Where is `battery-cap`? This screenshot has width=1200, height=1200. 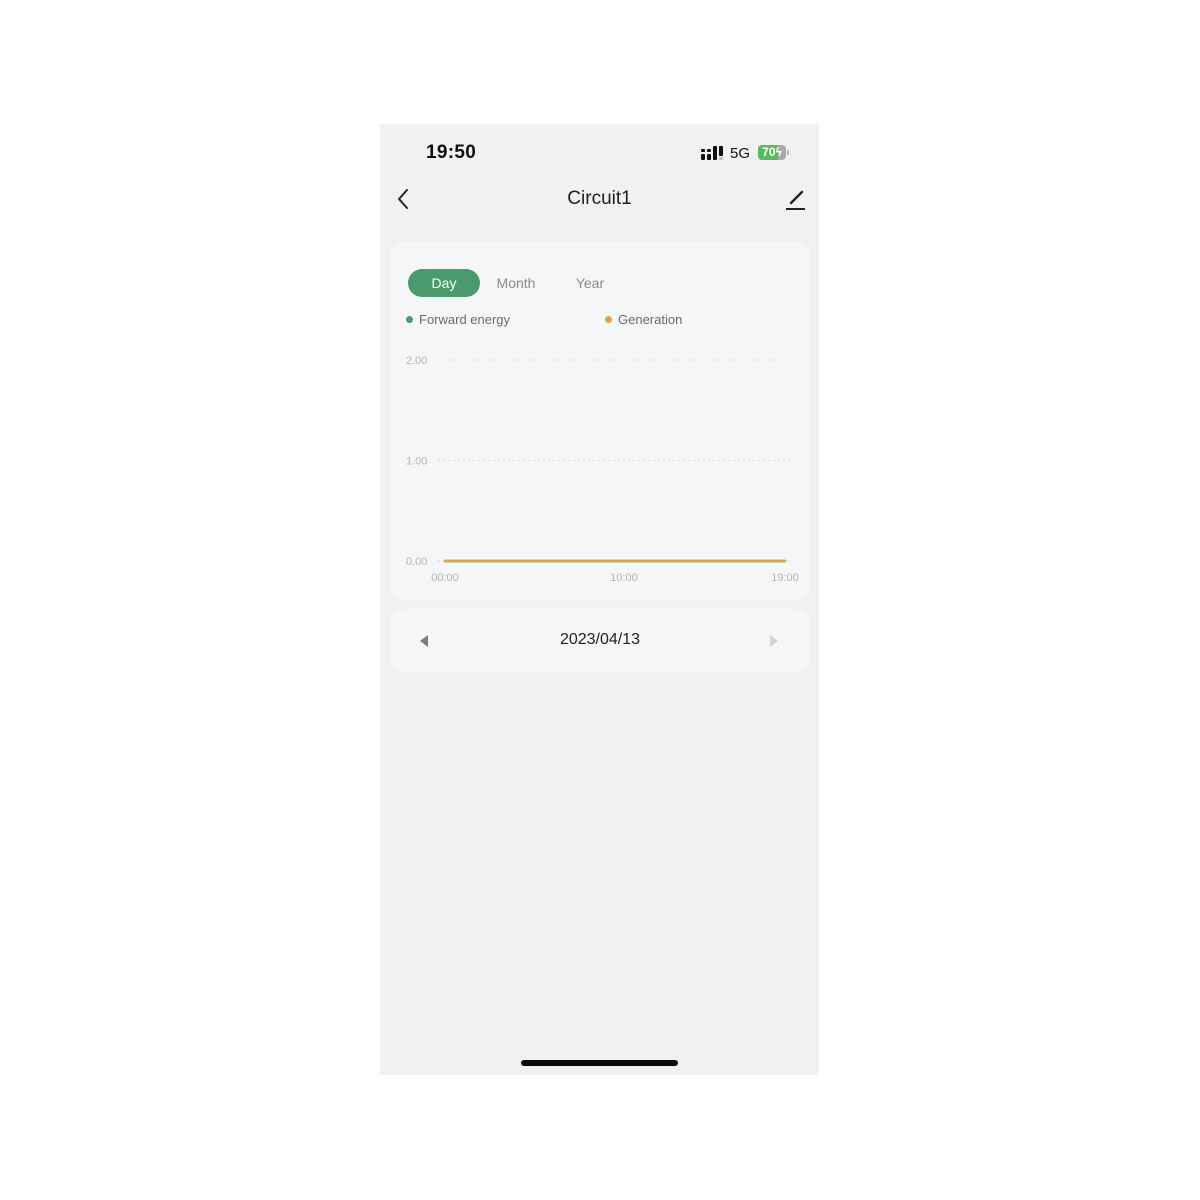 battery-cap is located at coordinates (788, 152).